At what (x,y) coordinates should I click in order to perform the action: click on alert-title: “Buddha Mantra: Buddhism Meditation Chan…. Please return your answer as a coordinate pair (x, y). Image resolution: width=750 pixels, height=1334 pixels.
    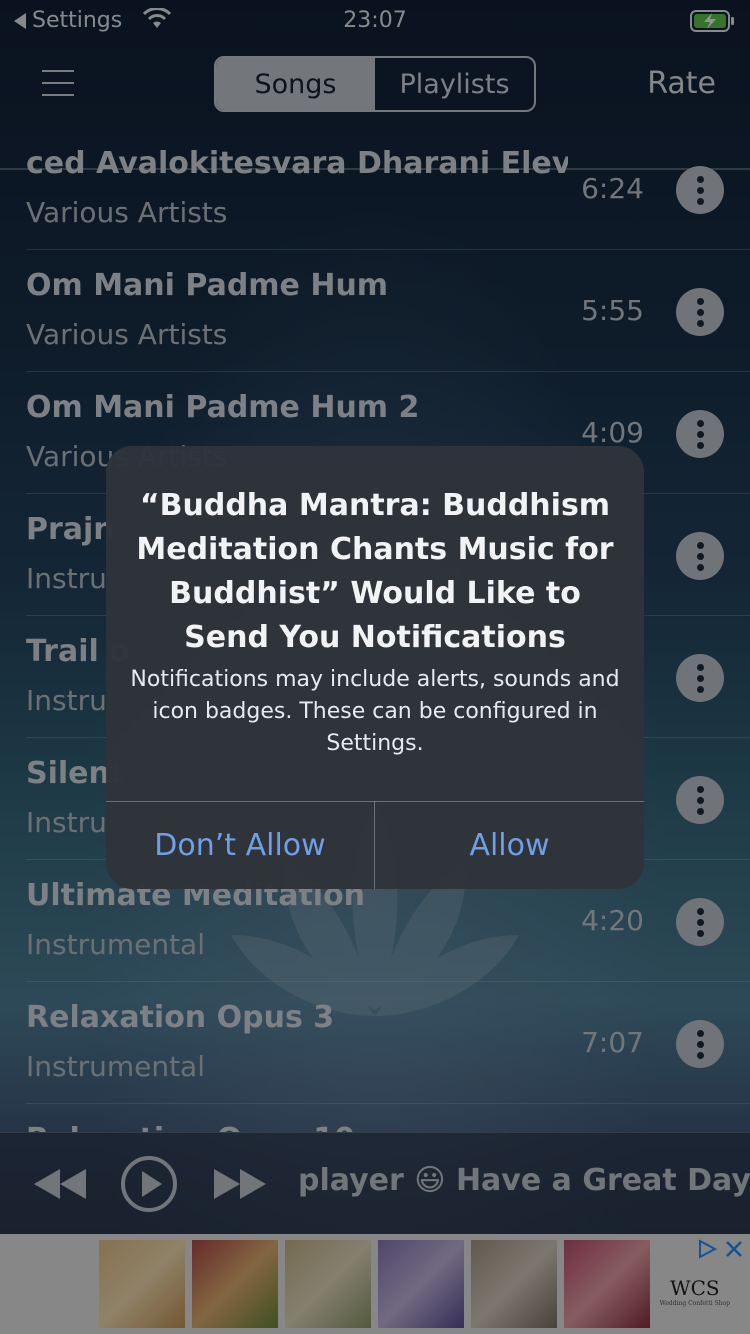
    Looking at the image, I should click on (375, 571).